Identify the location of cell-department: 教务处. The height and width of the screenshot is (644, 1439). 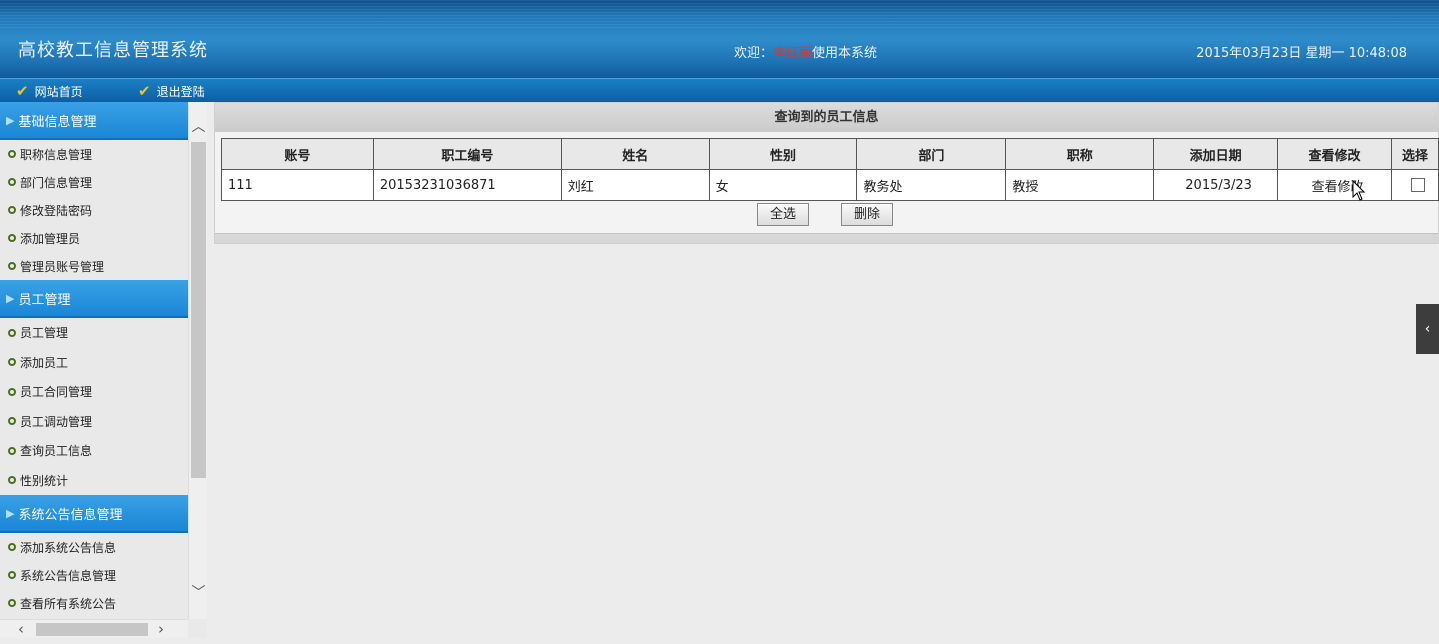
(931, 185).